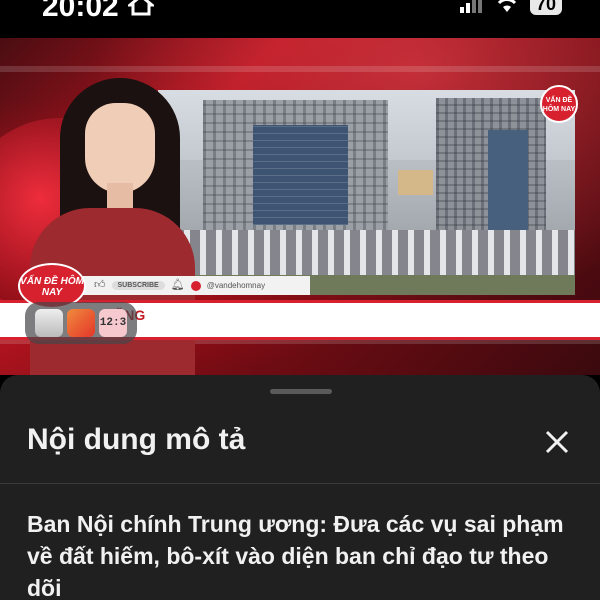  I want to click on sheet-title: Nội dung mô tả, so click(136, 439).